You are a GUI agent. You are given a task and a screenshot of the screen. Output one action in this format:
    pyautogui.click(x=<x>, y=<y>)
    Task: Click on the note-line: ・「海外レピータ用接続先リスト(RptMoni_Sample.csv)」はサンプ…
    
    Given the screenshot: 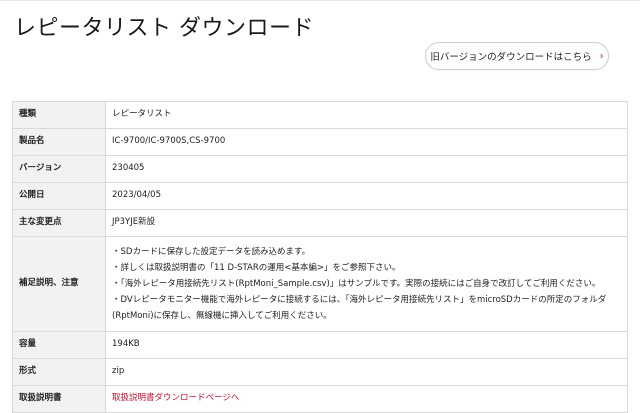 What is the action you would take?
    pyautogui.click(x=356, y=284)
    